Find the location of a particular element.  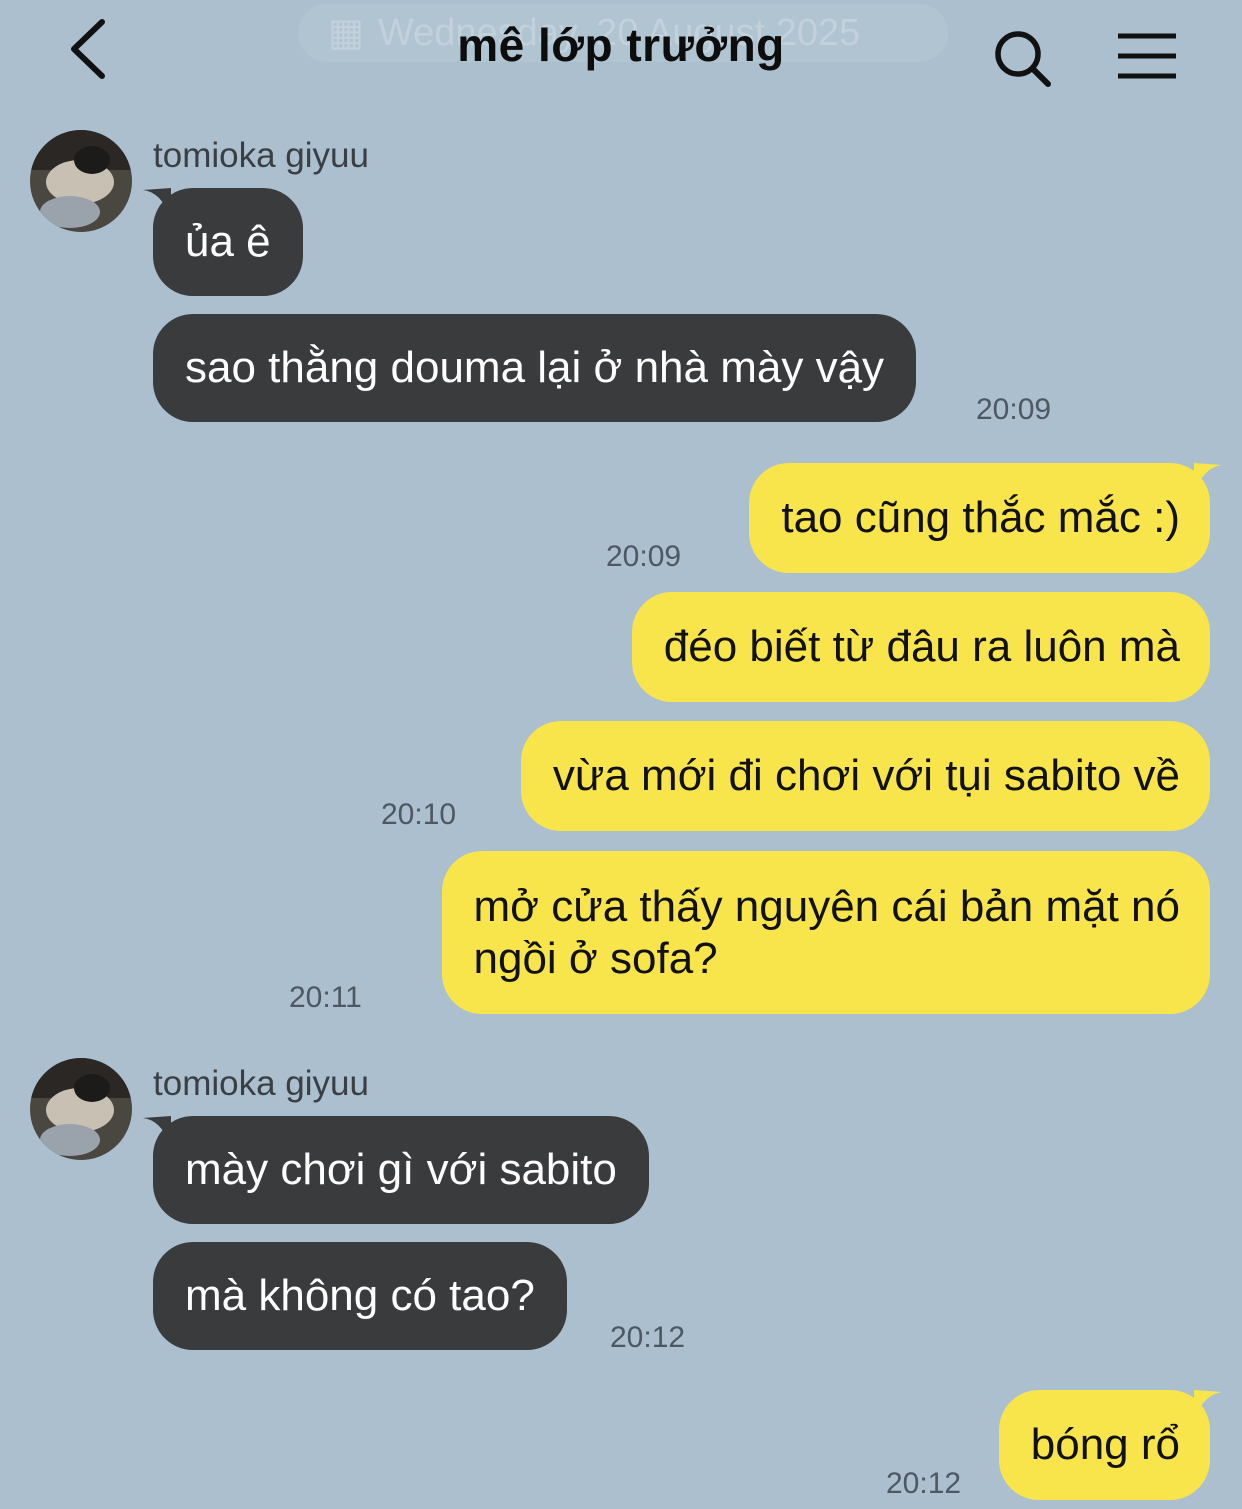

chat-header: ▦ Wednesday, 20 August 2025 mê lớp trưởng is located at coordinates (621, 50).